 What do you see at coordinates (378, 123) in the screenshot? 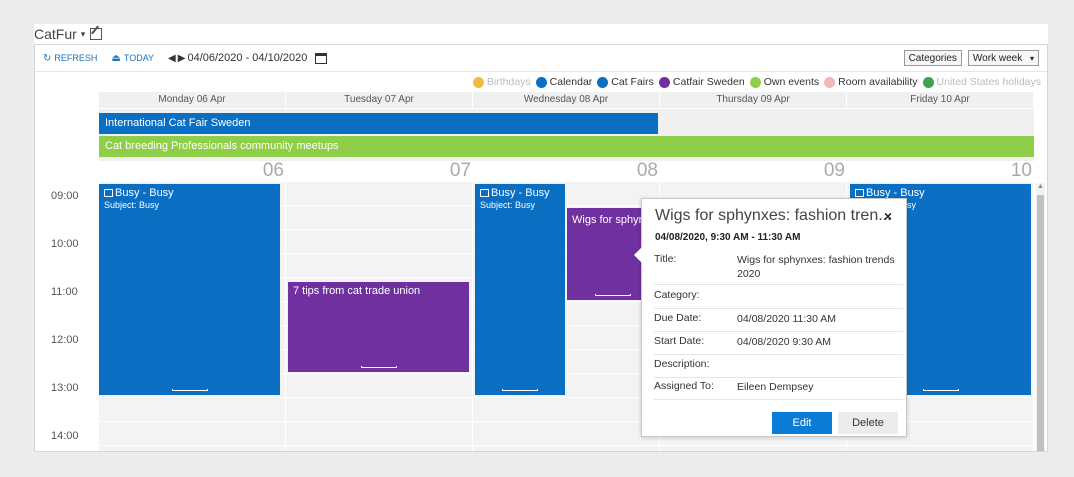
I see `allday-event: International Cat Fair Sweden` at bounding box center [378, 123].